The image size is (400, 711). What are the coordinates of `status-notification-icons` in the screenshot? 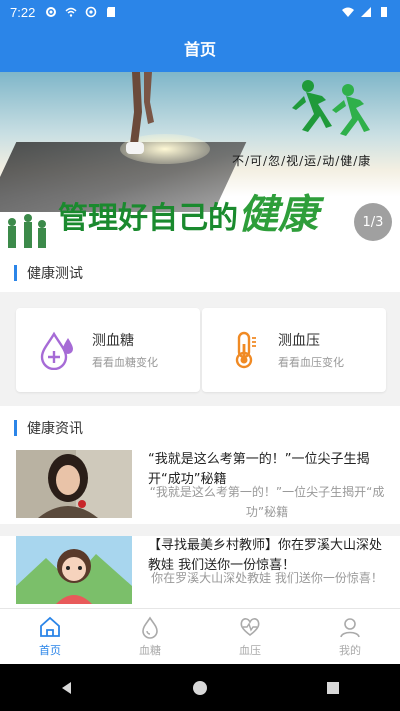 It's located at (81, 12).